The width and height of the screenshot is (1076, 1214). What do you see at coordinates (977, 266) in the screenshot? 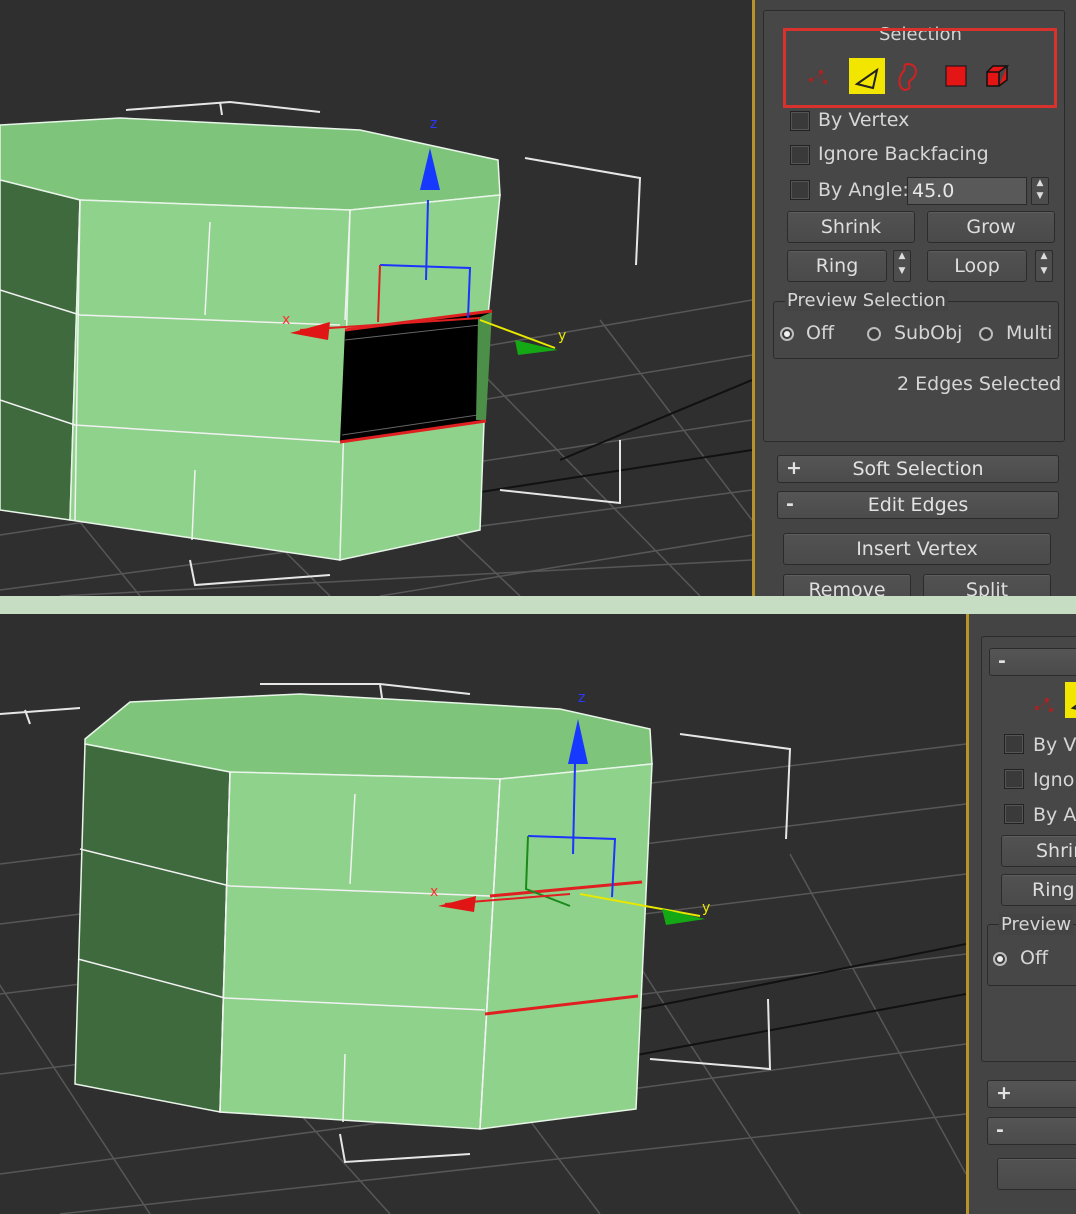
I see `loop-button: Loop` at bounding box center [977, 266].